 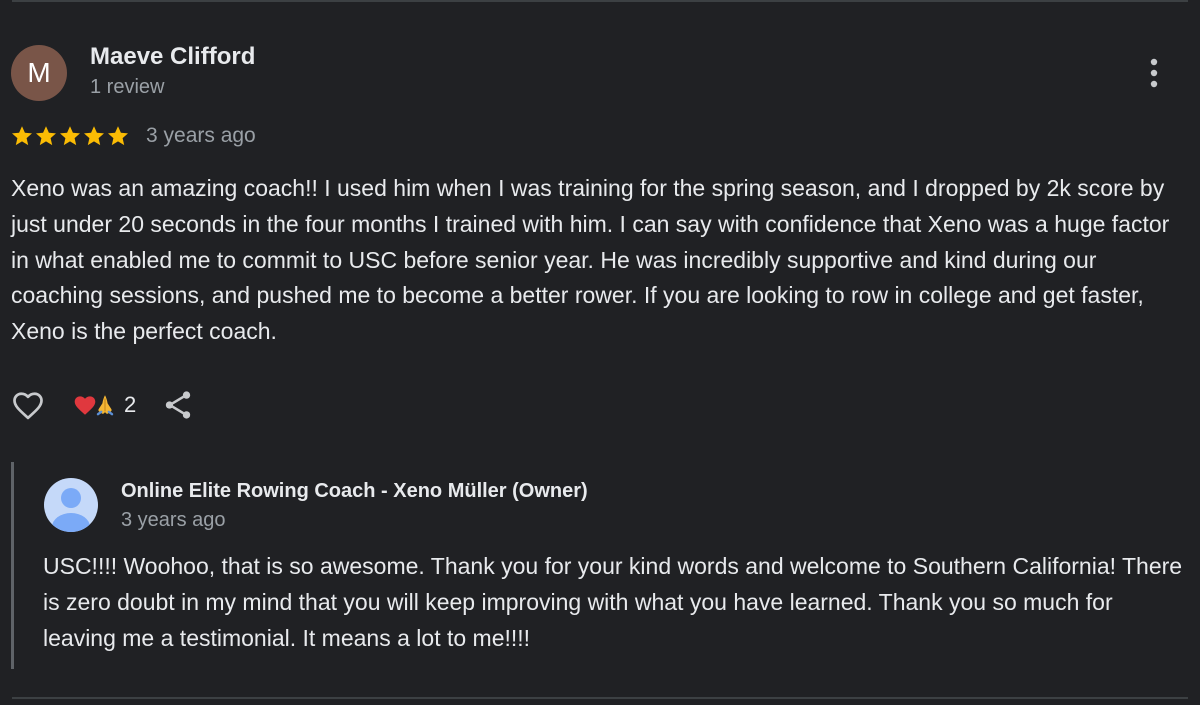 I want to click on reactions: 2, so click(x=104, y=405).